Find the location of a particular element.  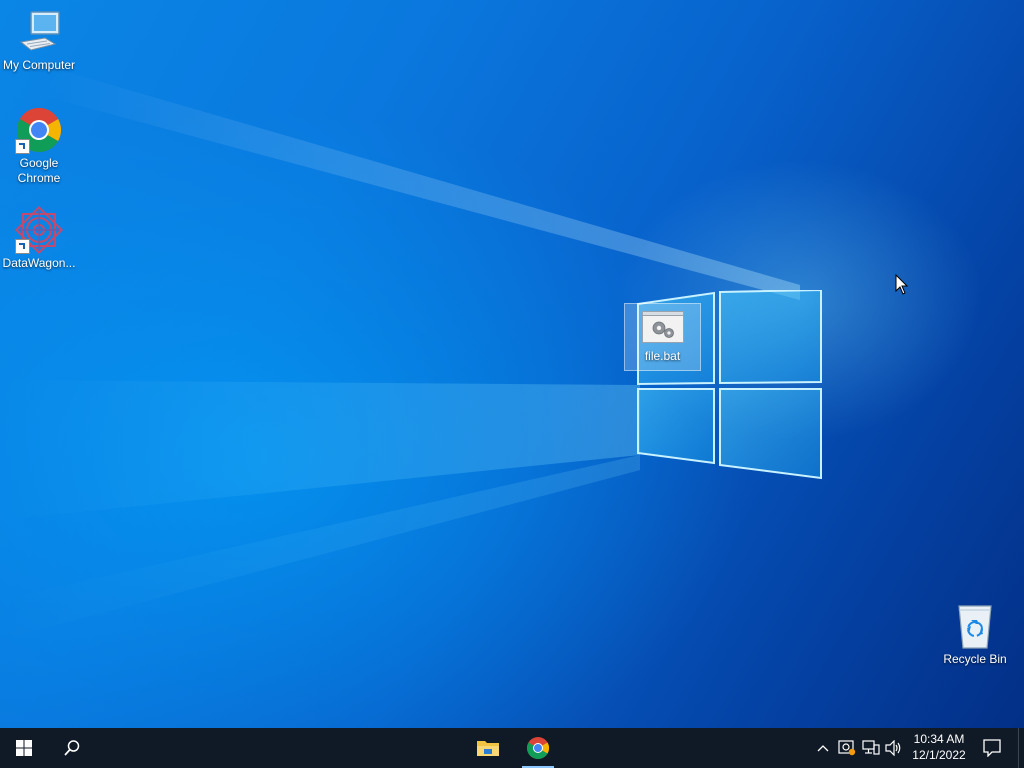

taskbar-clock: 10:34 AM 12/1/2022 is located at coordinates (939, 748).